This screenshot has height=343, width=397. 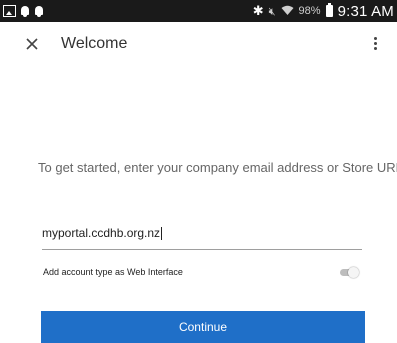 What do you see at coordinates (309, 11) in the screenshot?
I see `battery-percent: 98%` at bounding box center [309, 11].